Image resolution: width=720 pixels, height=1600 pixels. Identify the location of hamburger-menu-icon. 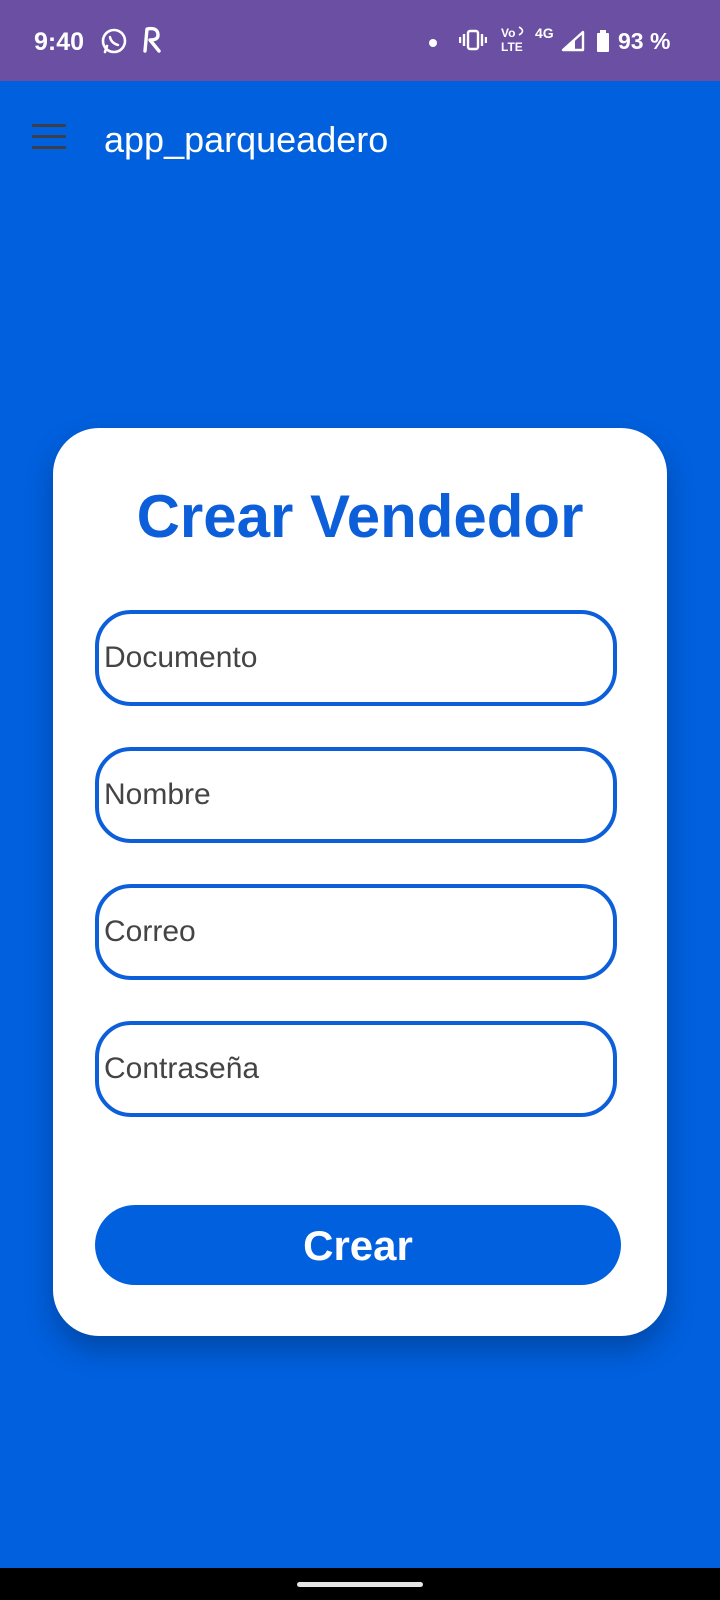
(50, 141).